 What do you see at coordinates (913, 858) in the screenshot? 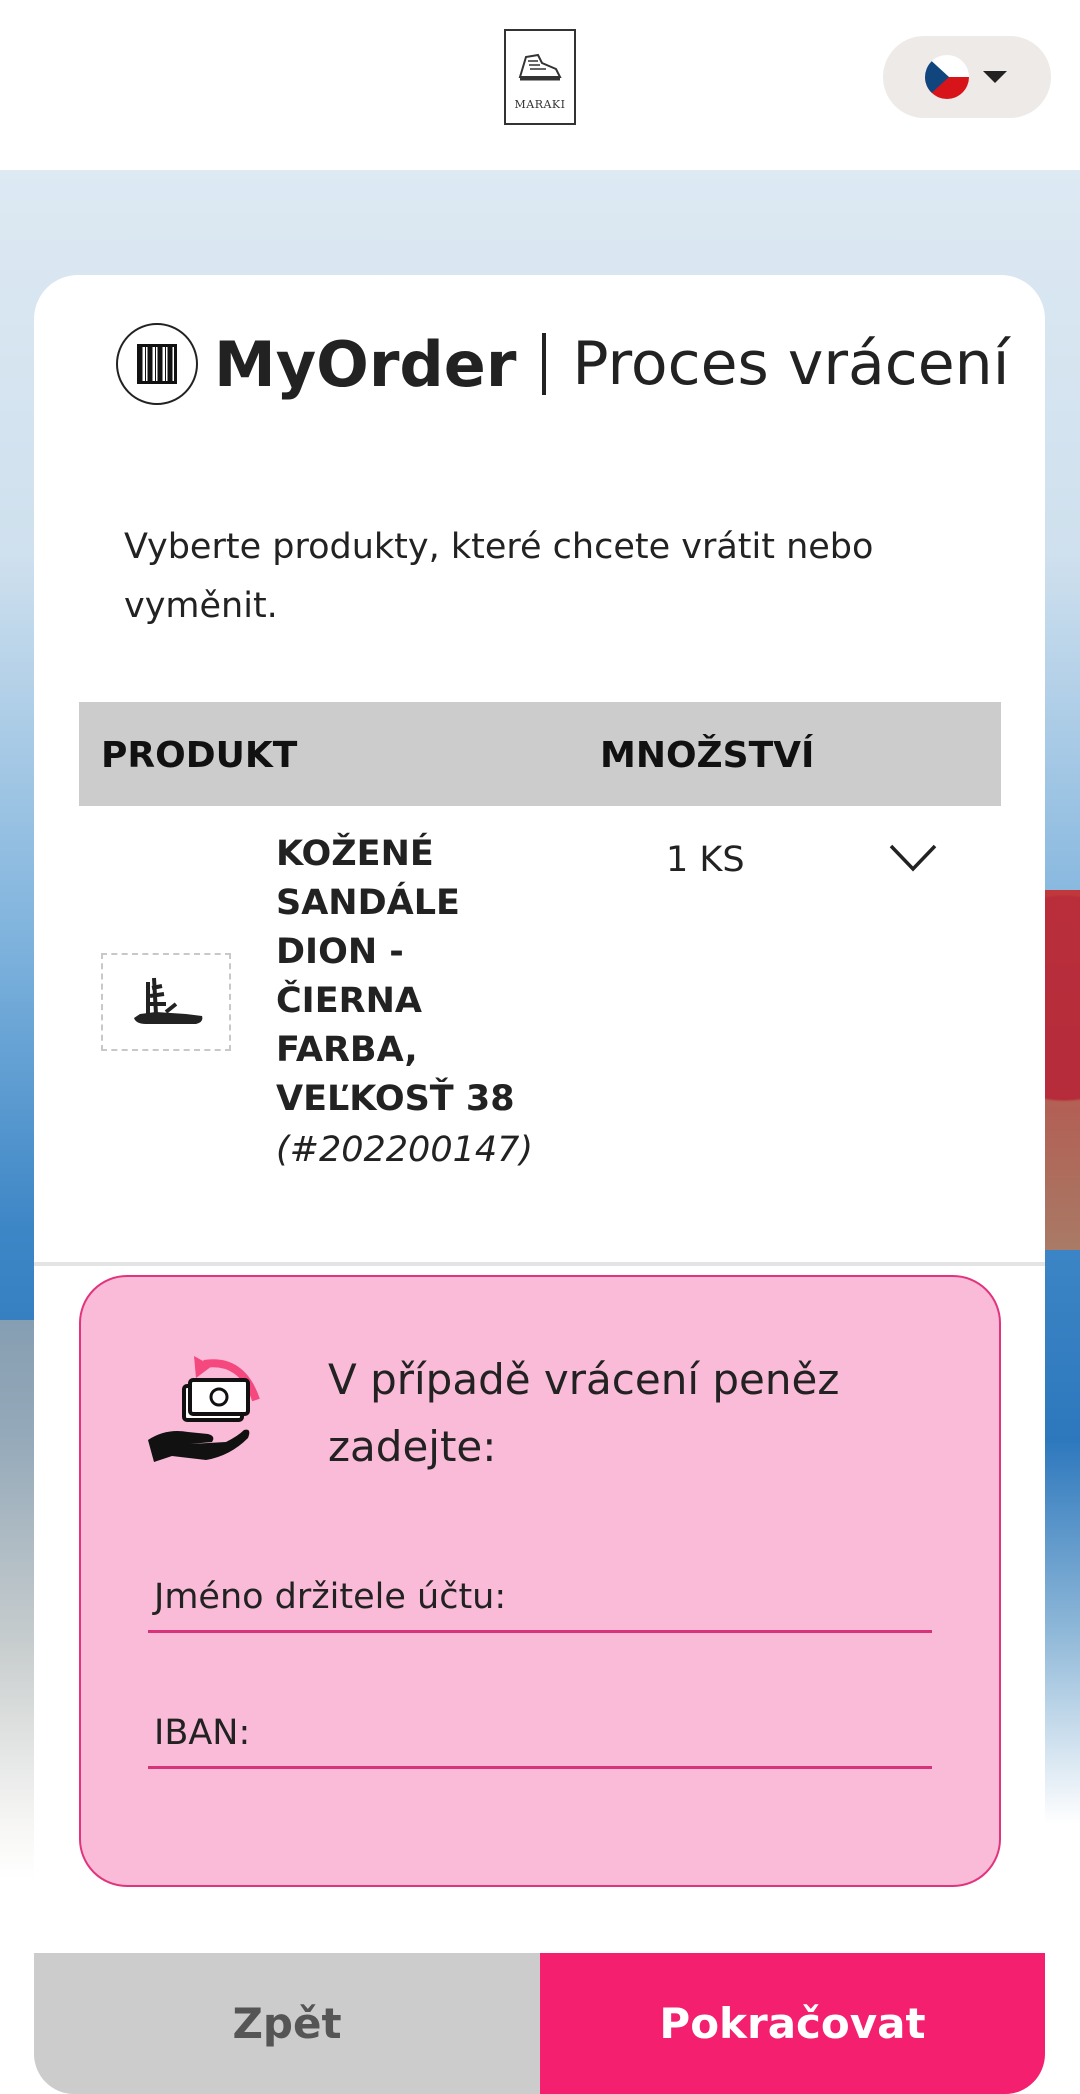
I see `quantity-dropdown-chevron-icon` at bounding box center [913, 858].